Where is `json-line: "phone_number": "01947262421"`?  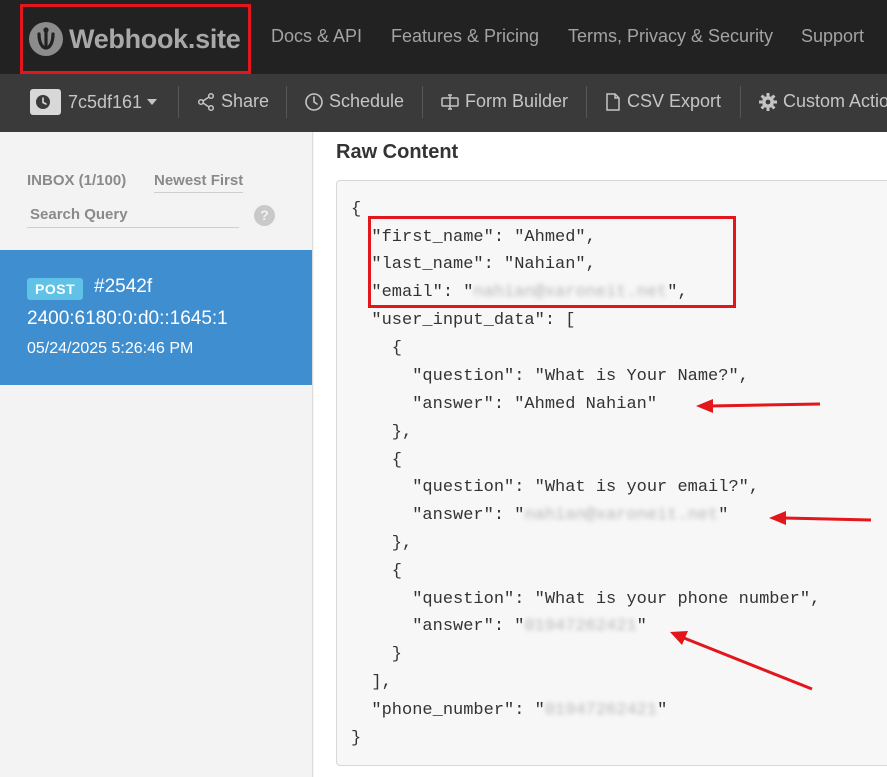
json-line: "phone_number": "01947262421" is located at coordinates (509, 710).